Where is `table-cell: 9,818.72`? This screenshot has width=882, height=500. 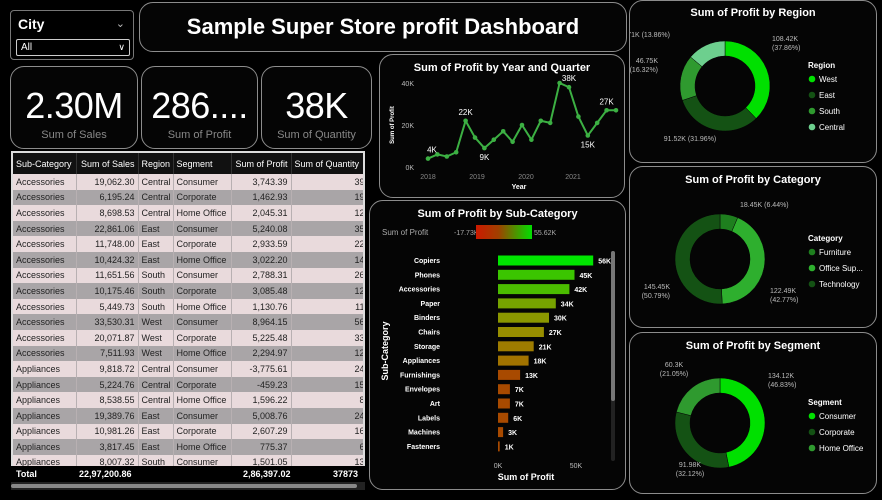
table-cell: 9,818.72 is located at coordinates (107, 369).